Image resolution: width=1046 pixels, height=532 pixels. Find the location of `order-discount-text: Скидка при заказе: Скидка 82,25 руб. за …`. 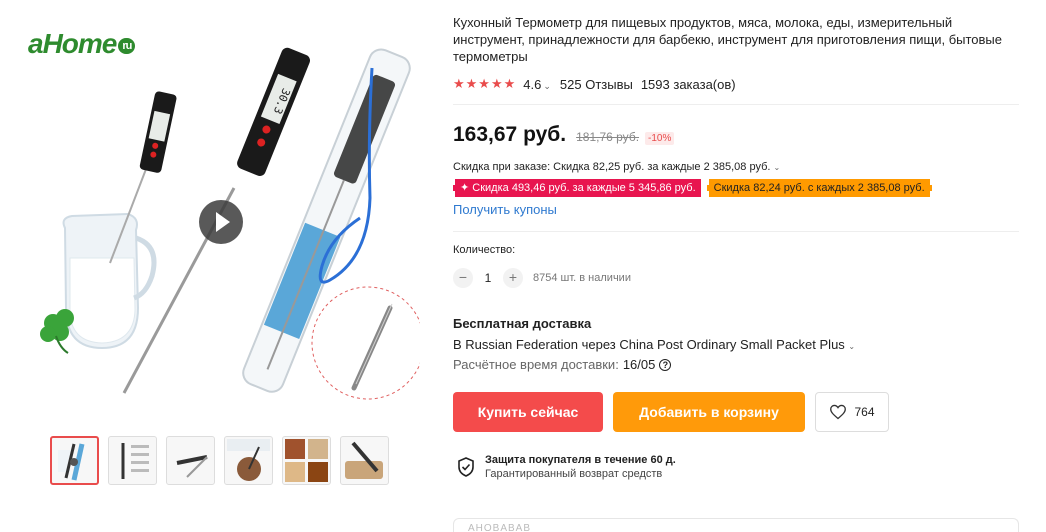

order-discount-text: Скидка при заказе: Скидка 82,25 руб. за … is located at coordinates (612, 167).